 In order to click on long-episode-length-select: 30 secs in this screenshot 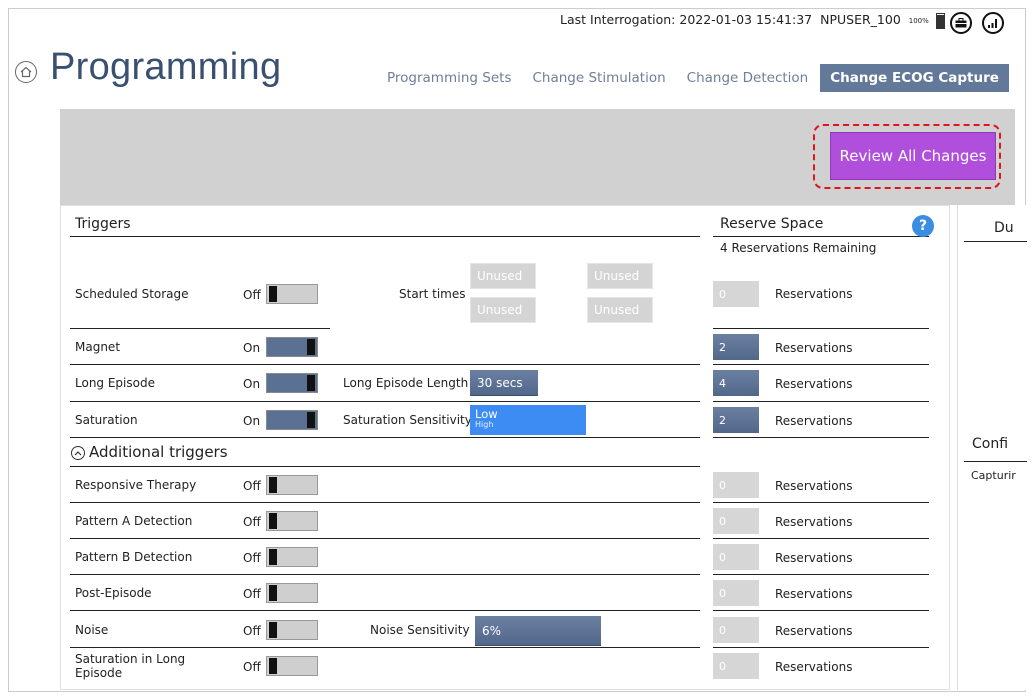, I will do `click(504, 383)`.